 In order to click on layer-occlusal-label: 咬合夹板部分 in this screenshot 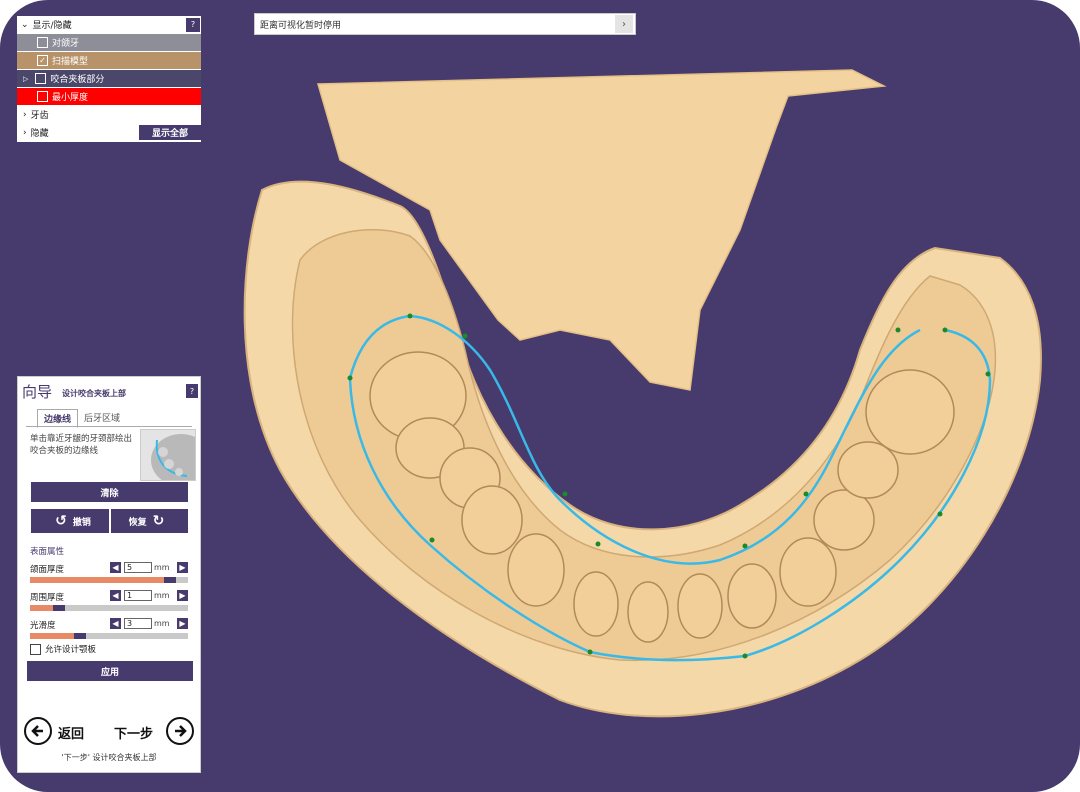, I will do `click(77, 80)`.